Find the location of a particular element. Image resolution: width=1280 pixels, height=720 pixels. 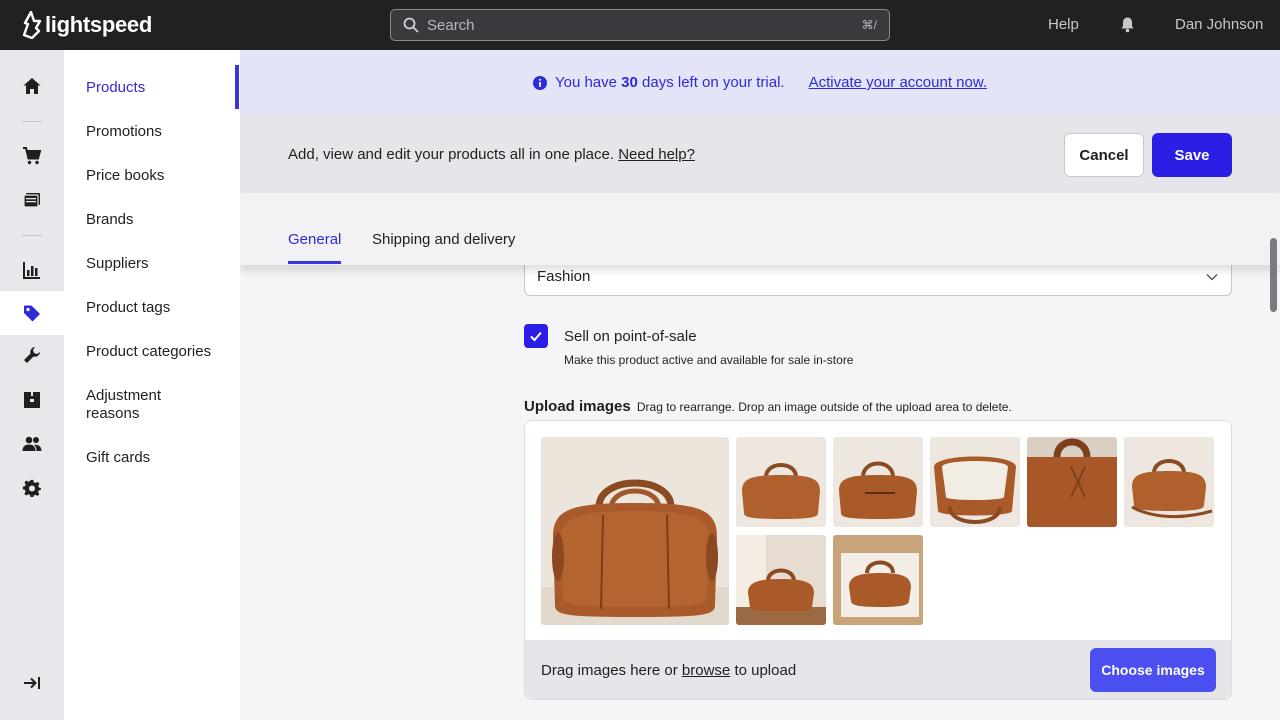

product-image-main is located at coordinates (635, 531).